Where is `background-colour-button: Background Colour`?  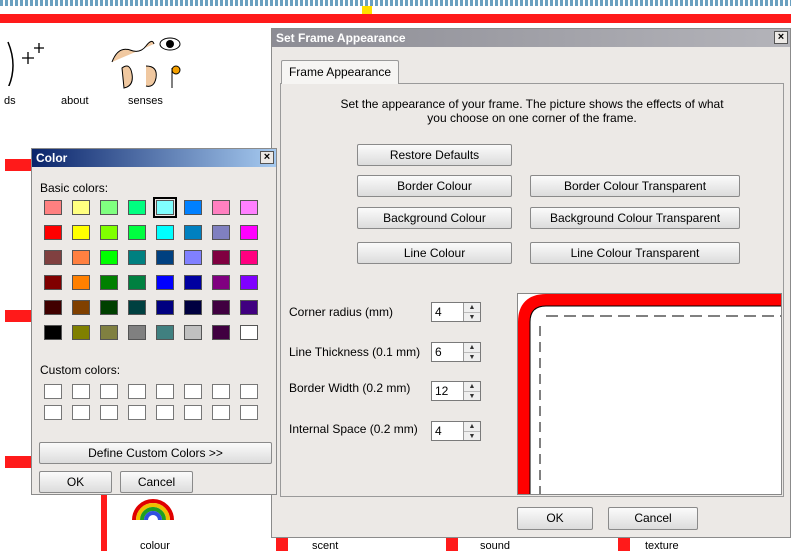
background-colour-button: Background Colour is located at coordinates (434, 218).